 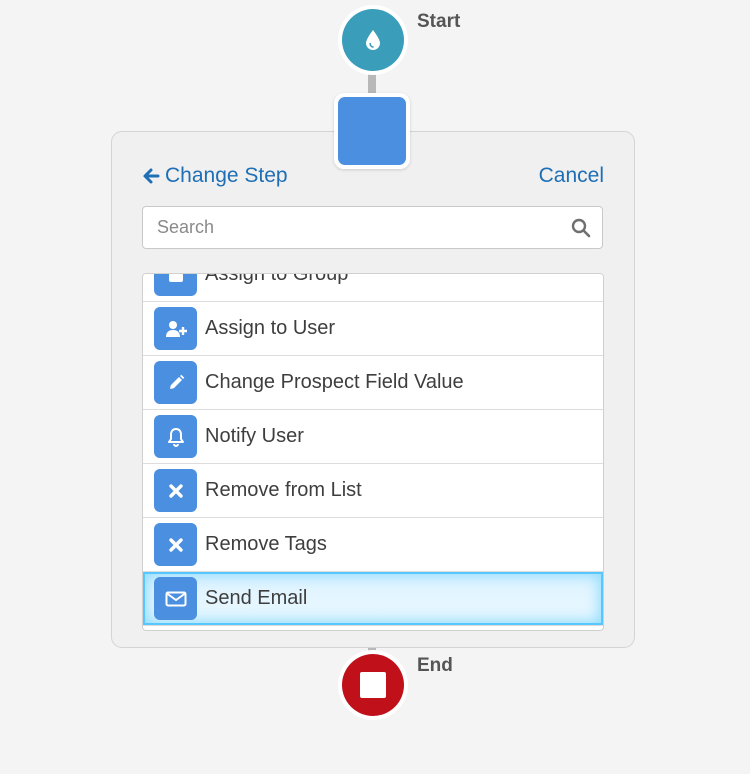 I want to click on action-item-assign-to-user: Assign to User, so click(x=373, y=329).